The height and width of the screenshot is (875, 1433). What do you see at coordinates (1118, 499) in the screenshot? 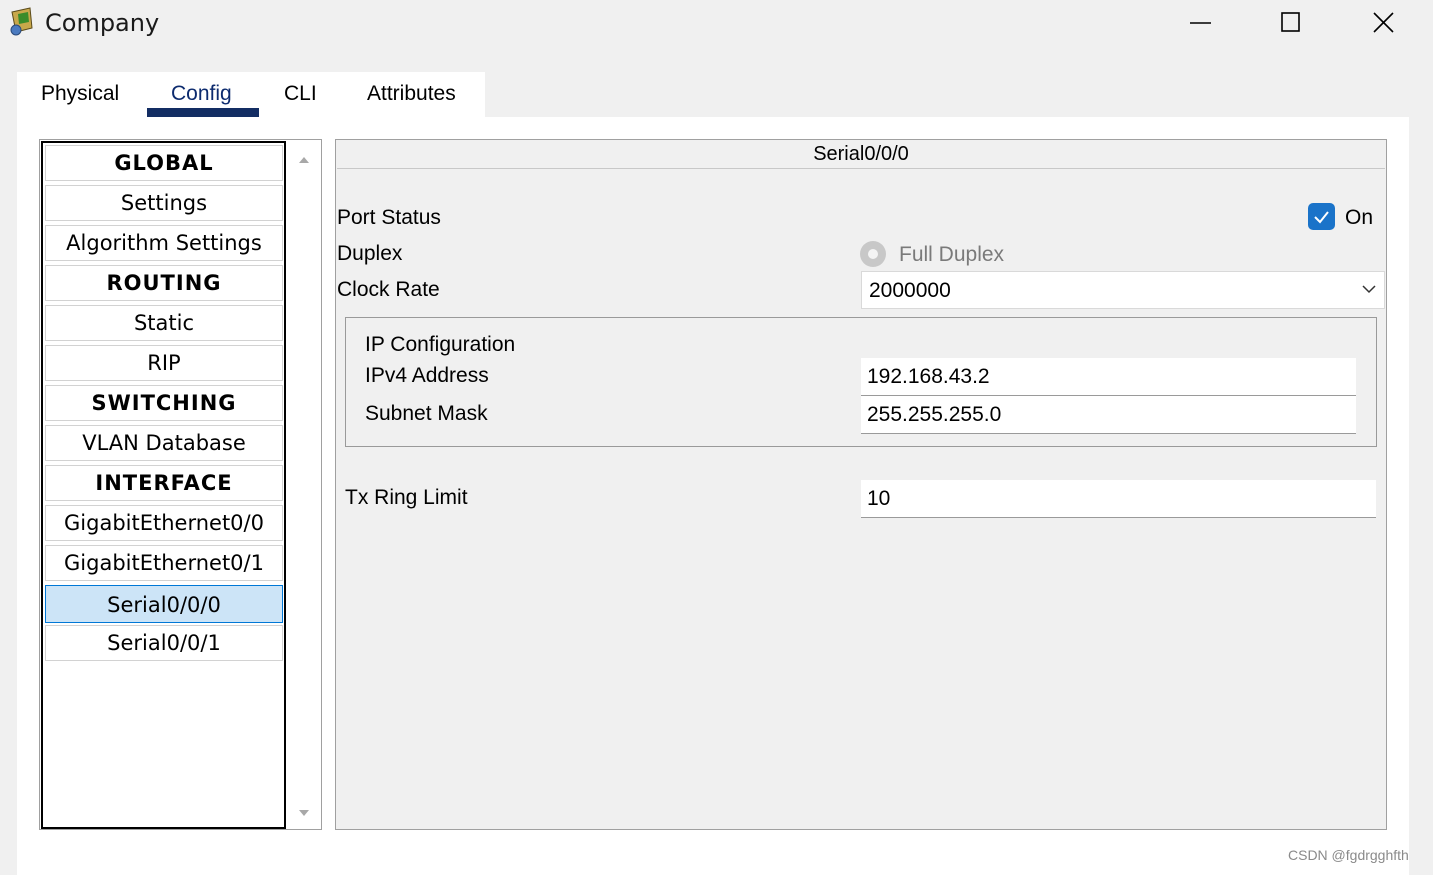
I see `tx-ring-limit-input: 10` at bounding box center [1118, 499].